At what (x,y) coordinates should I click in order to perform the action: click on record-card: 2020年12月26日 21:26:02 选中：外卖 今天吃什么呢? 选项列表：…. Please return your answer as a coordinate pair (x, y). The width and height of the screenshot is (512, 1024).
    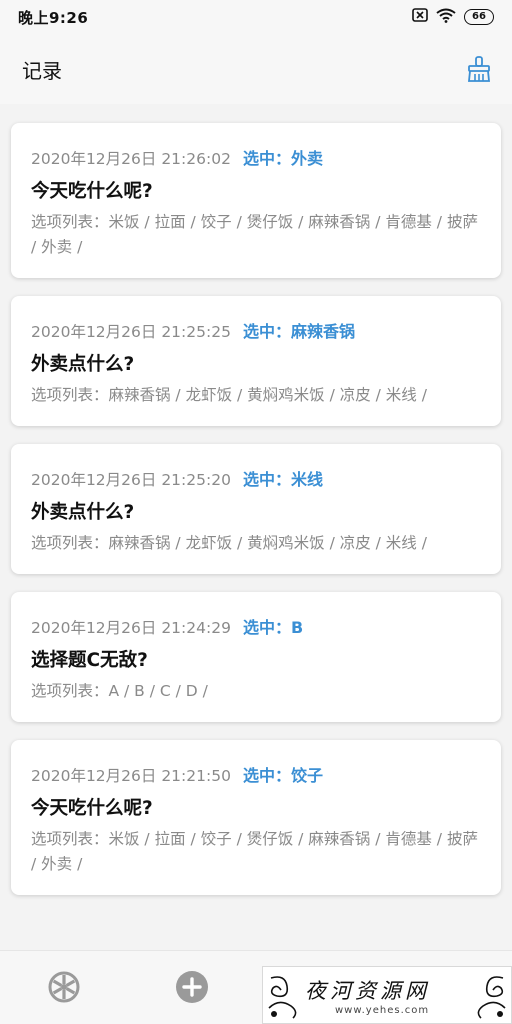
    Looking at the image, I should click on (256, 200).